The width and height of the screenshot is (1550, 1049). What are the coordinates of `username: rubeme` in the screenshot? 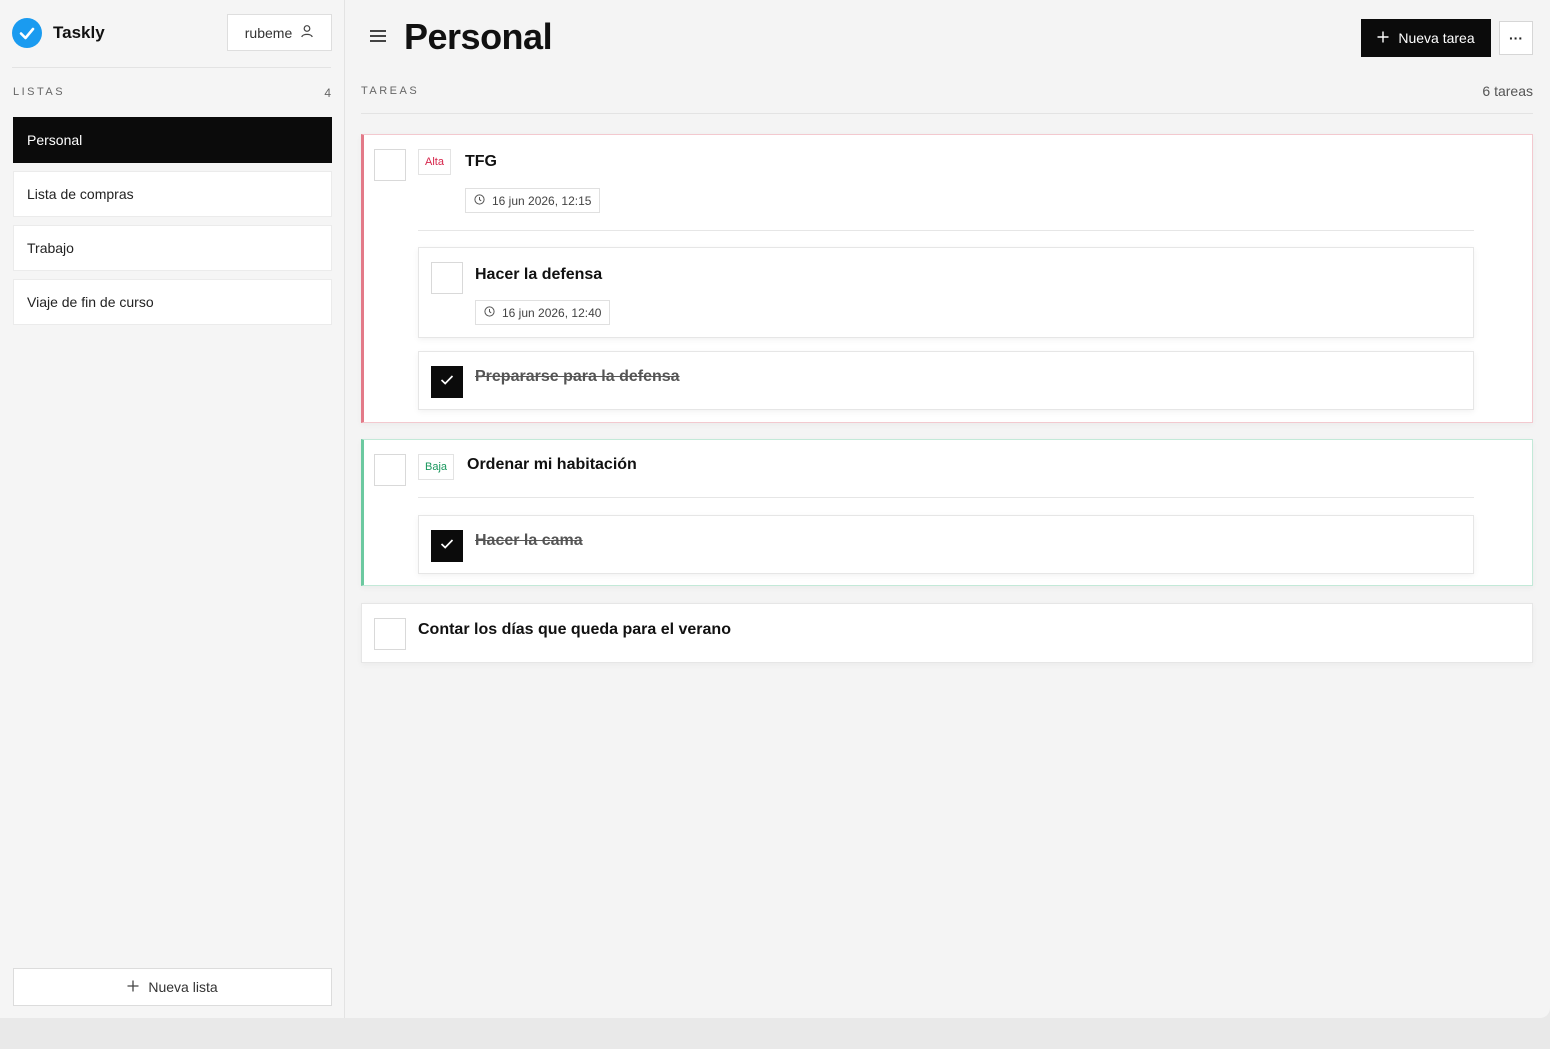 It's located at (268, 32).